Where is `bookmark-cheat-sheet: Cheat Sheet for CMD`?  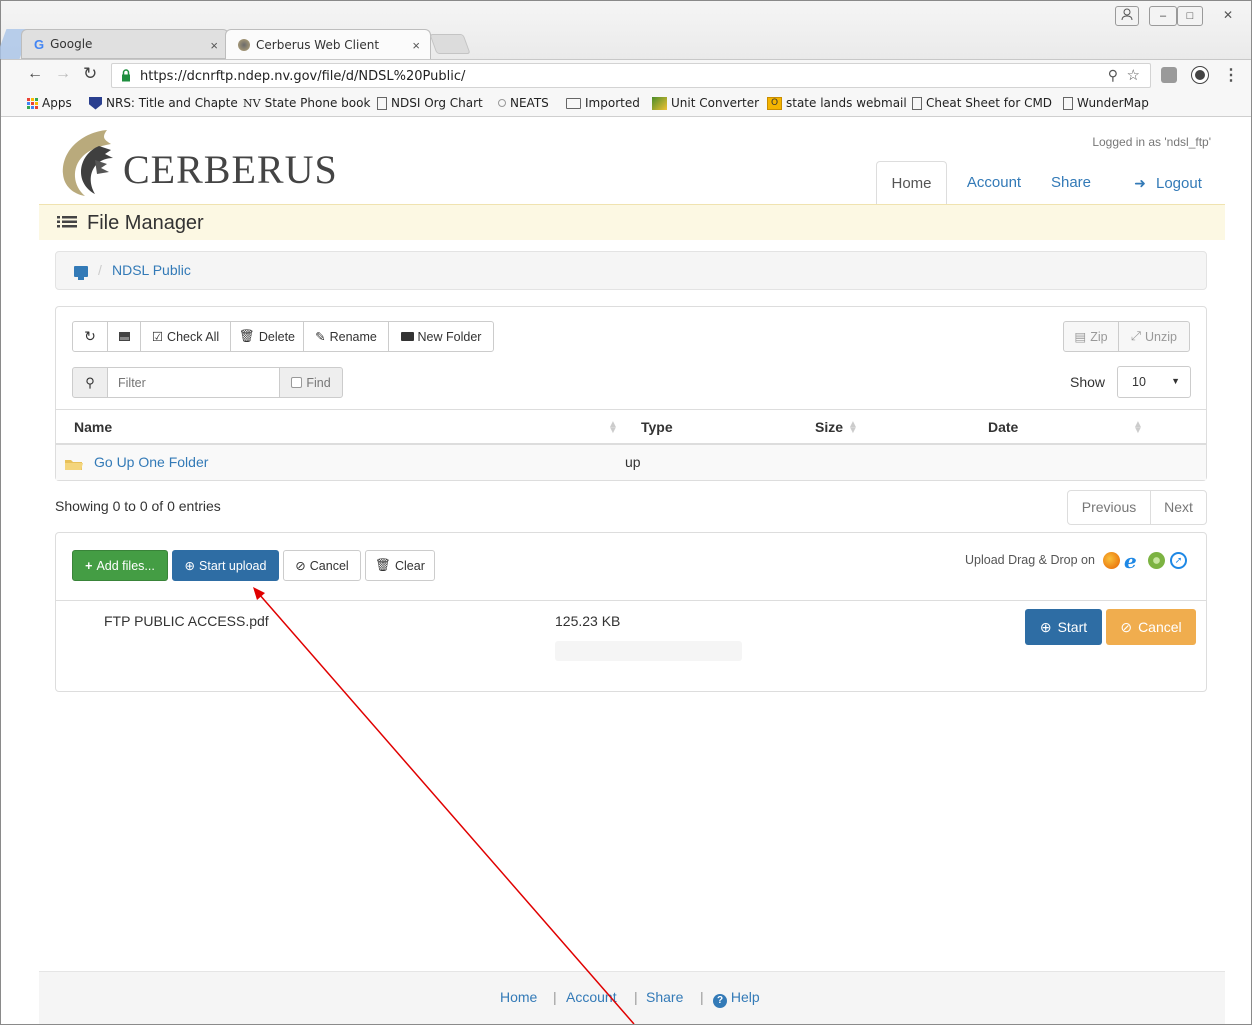 bookmark-cheat-sheet: Cheat Sheet for CMD is located at coordinates (982, 103).